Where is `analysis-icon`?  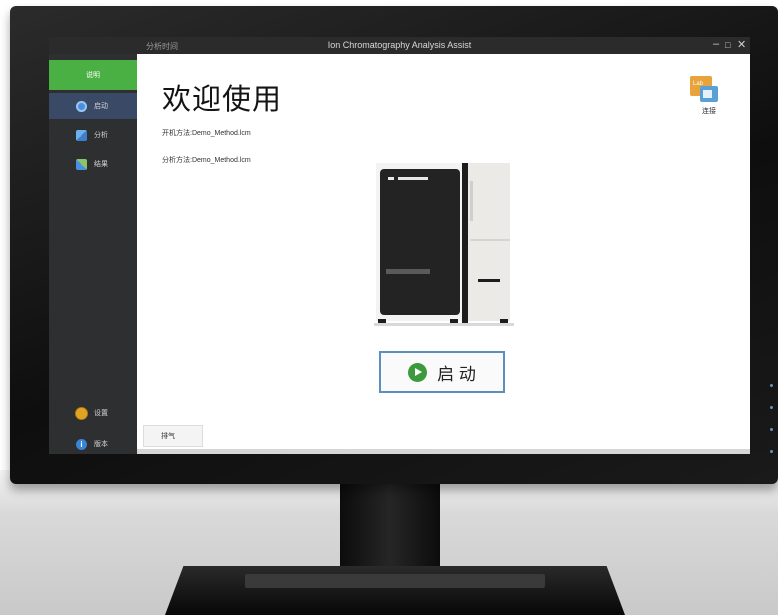
analysis-icon is located at coordinates (81, 135).